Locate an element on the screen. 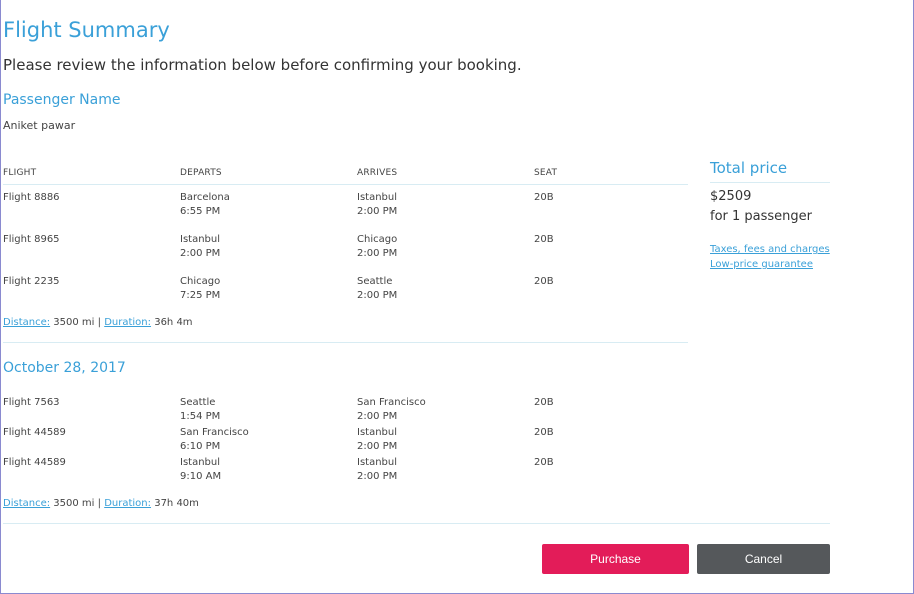 Image resolution: width=914 pixels, height=594 pixels. taxes-fees-link: Taxes, fees and charges is located at coordinates (770, 249).